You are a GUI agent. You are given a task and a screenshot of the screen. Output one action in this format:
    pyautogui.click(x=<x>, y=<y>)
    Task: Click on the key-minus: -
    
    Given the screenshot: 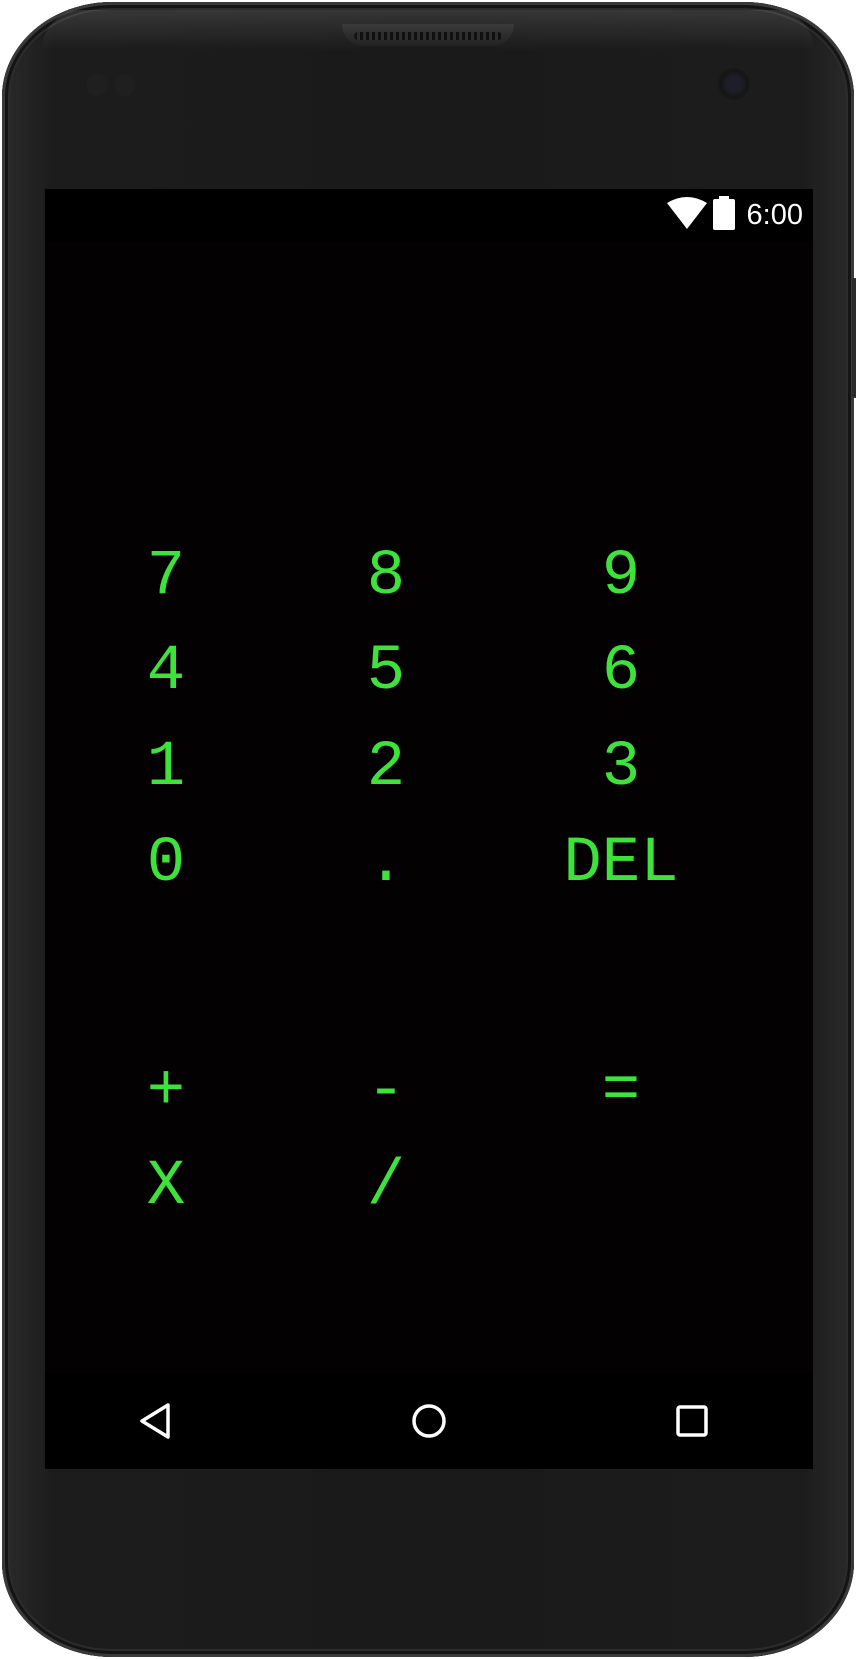 What is the action you would take?
    pyautogui.click(x=386, y=1092)
    